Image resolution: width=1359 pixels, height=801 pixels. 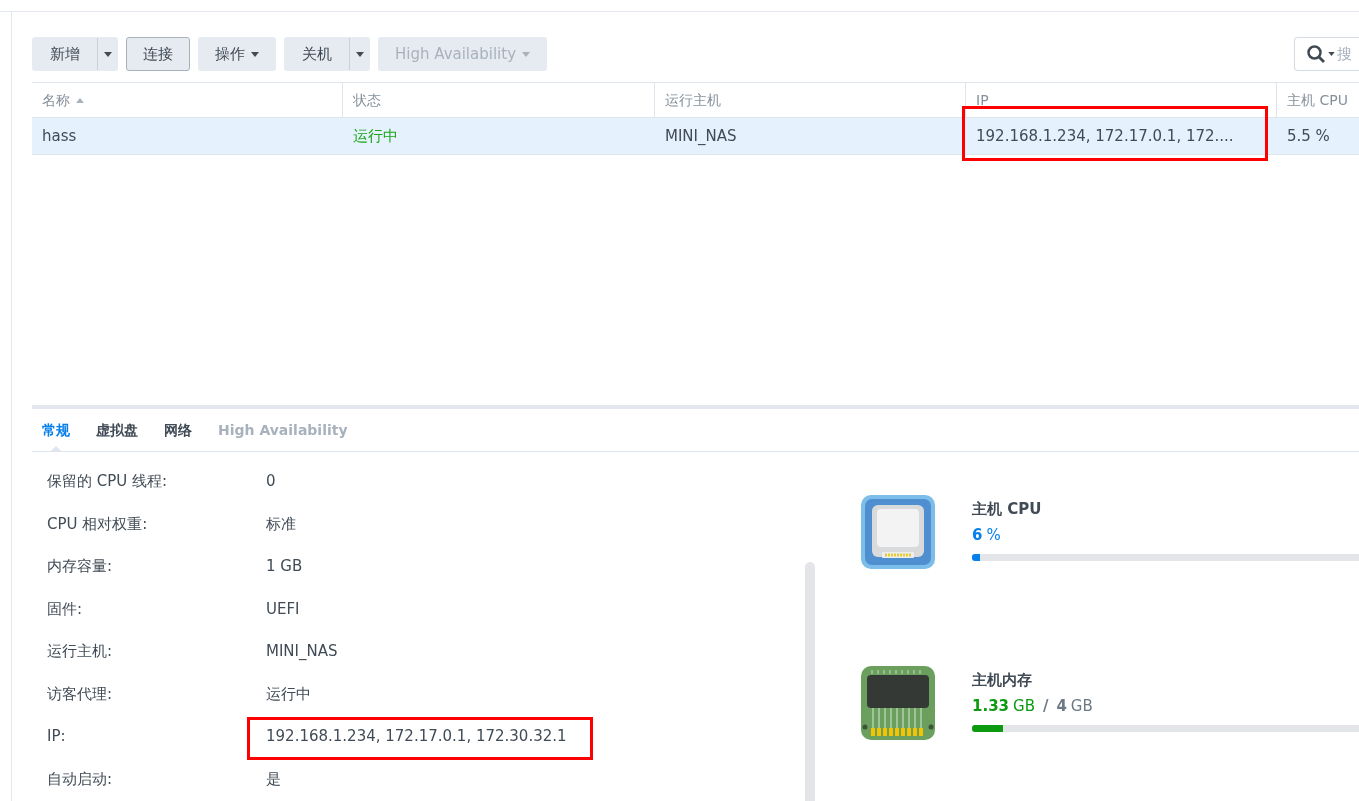 What do you see at coordinates (59, 136) in the screenshot?
I see `table-cell-text: hass` at bounding box center [59, 136].